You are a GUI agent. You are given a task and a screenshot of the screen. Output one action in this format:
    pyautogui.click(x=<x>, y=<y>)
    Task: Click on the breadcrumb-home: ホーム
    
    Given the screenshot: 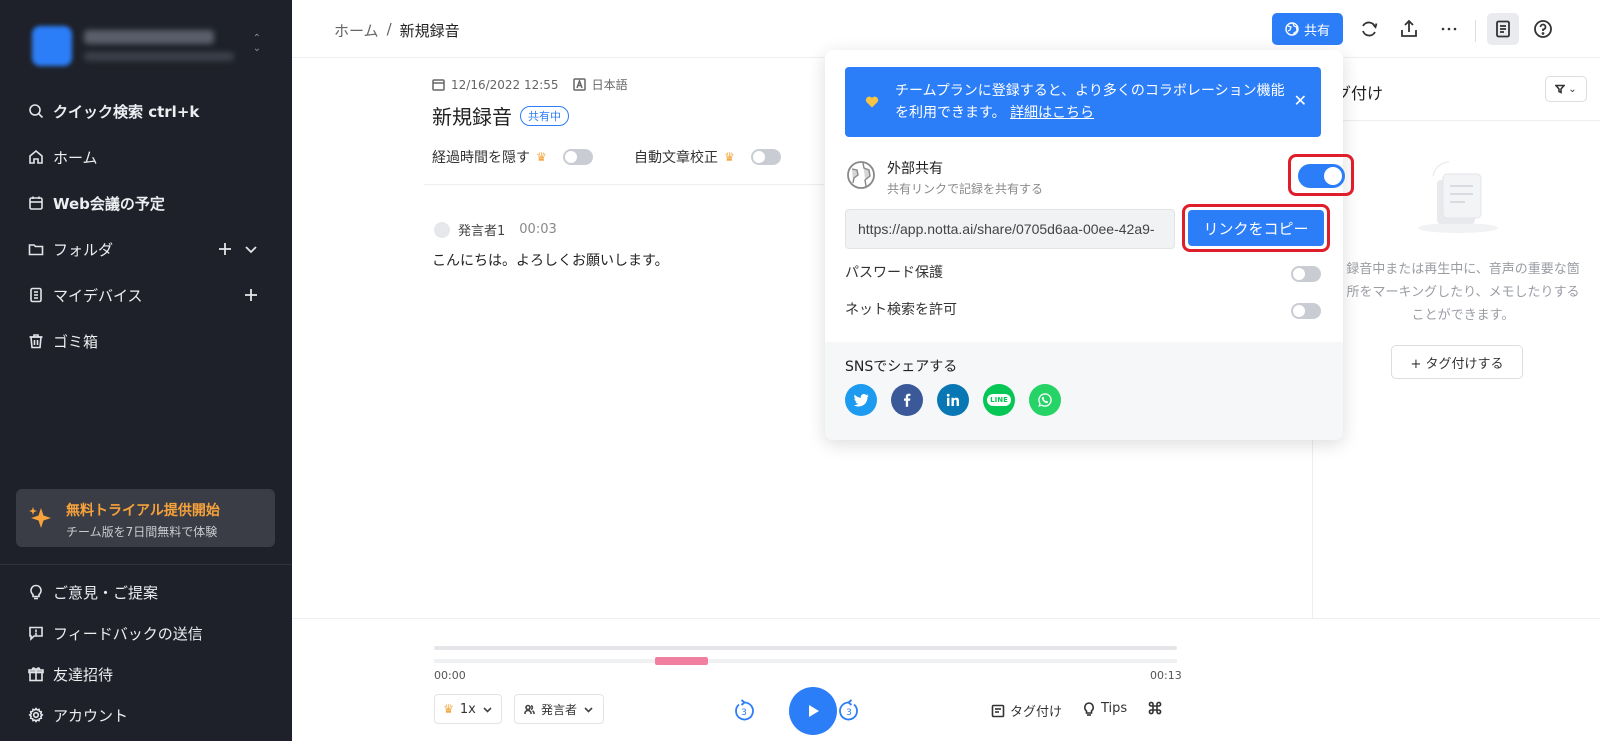 What is the action you would take?
    pyautogui.click(x=356, y=30)
    